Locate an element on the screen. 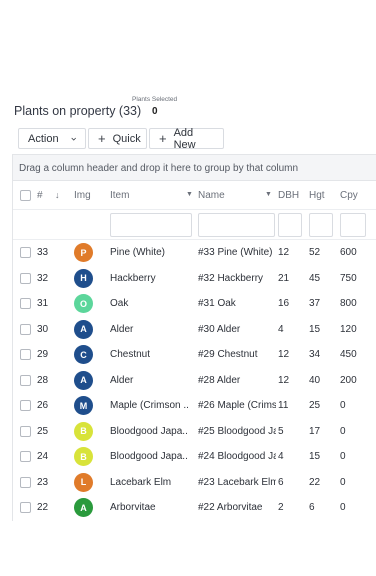  add-new-label: Add New is located at coordinates (184, 138).